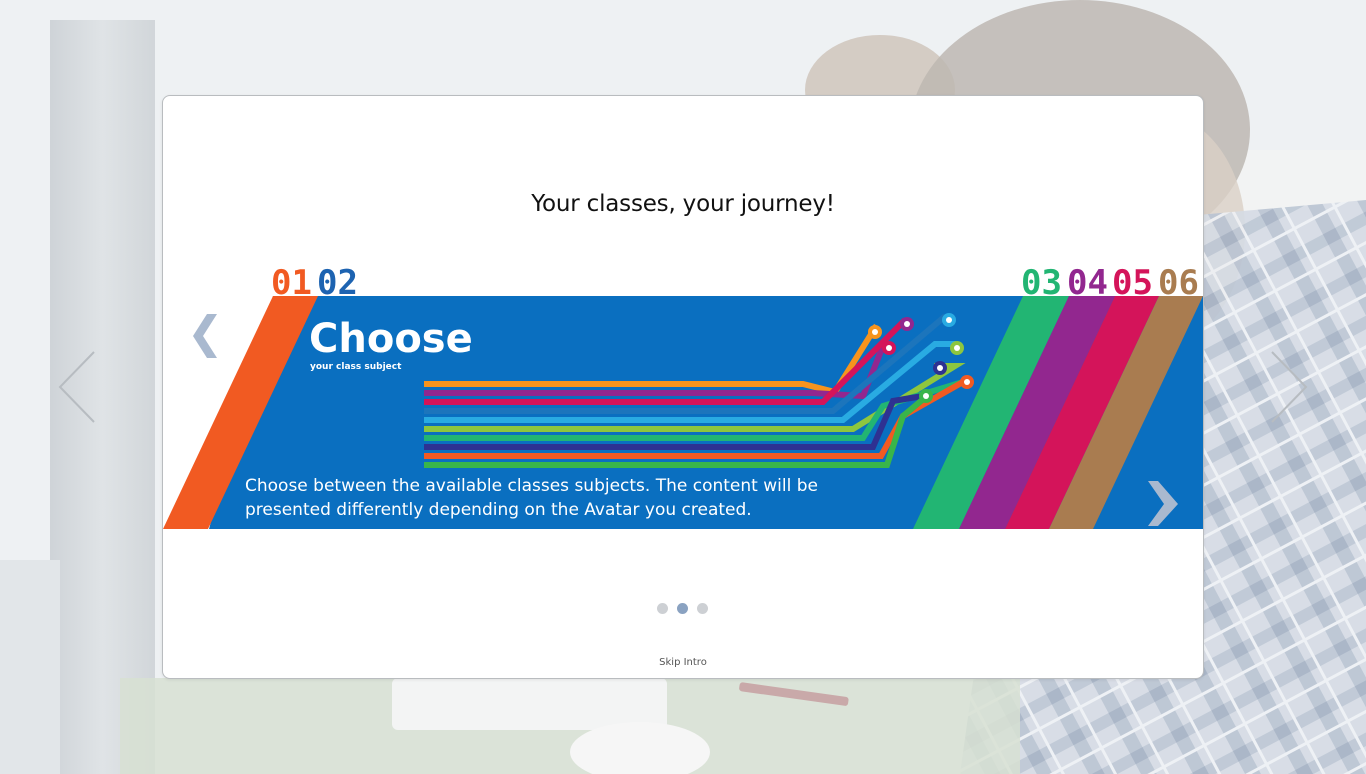  I want to click on chevron-left-thin-icon, so click(76, 387).